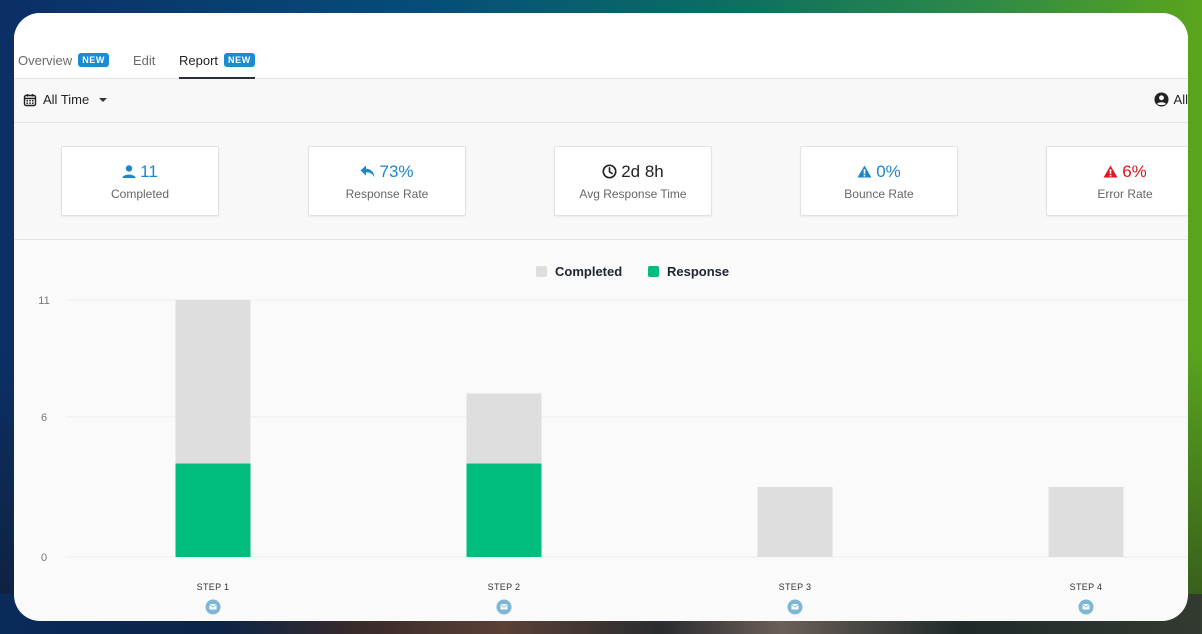  What do you see at coordinates (541, 271) in the screenshot?
I see `legend-swatch-completed` at bounding box center [541, 271].